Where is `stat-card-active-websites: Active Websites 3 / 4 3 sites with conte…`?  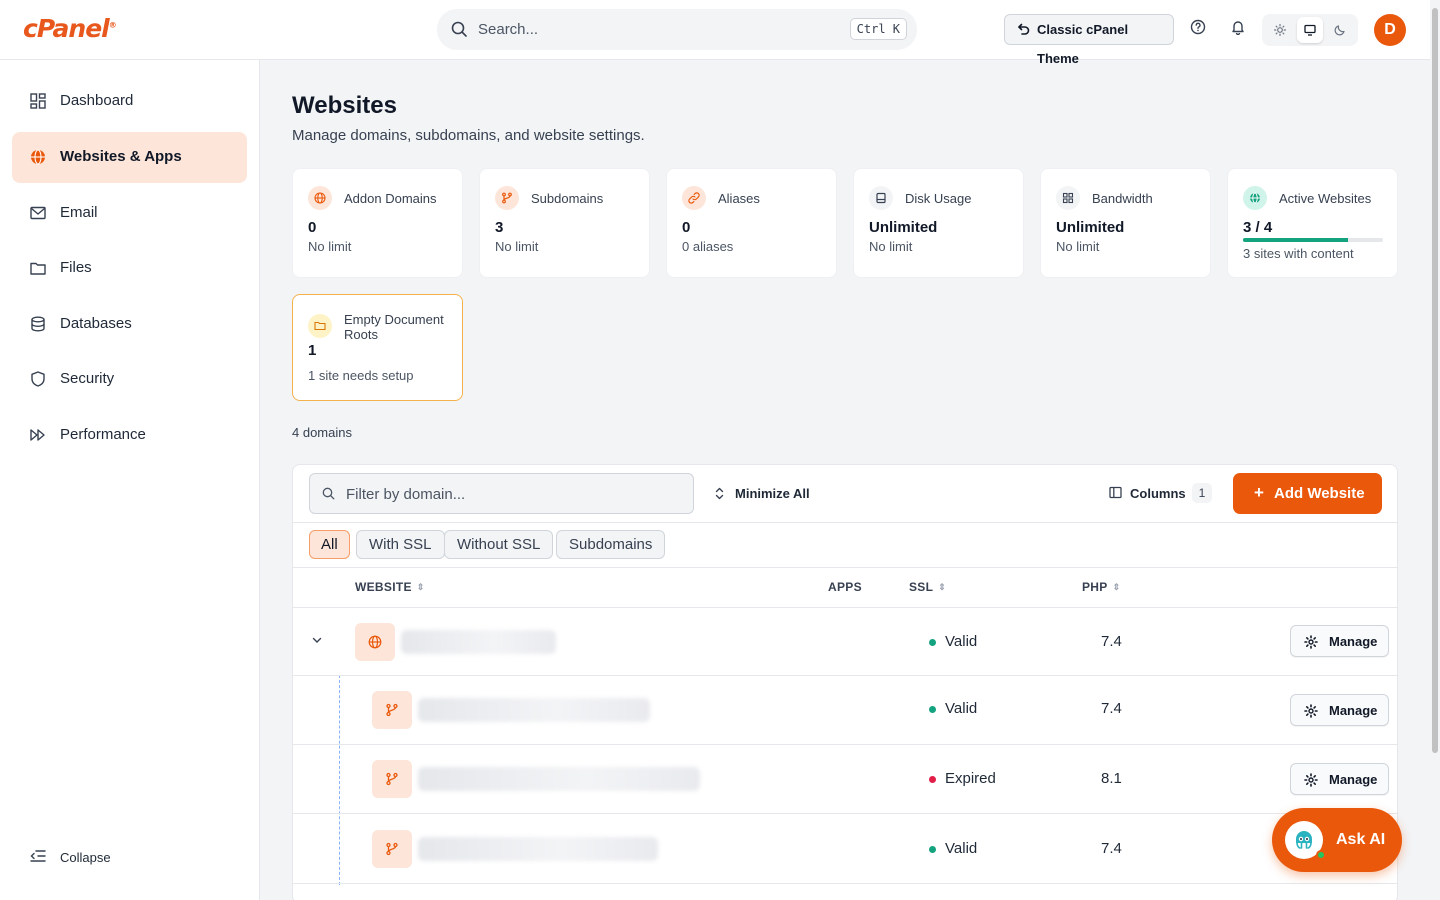
stat-card-active-websites: Active Websites 3 / 4 3 sites with conte… is located at coordinates (1312, 223).